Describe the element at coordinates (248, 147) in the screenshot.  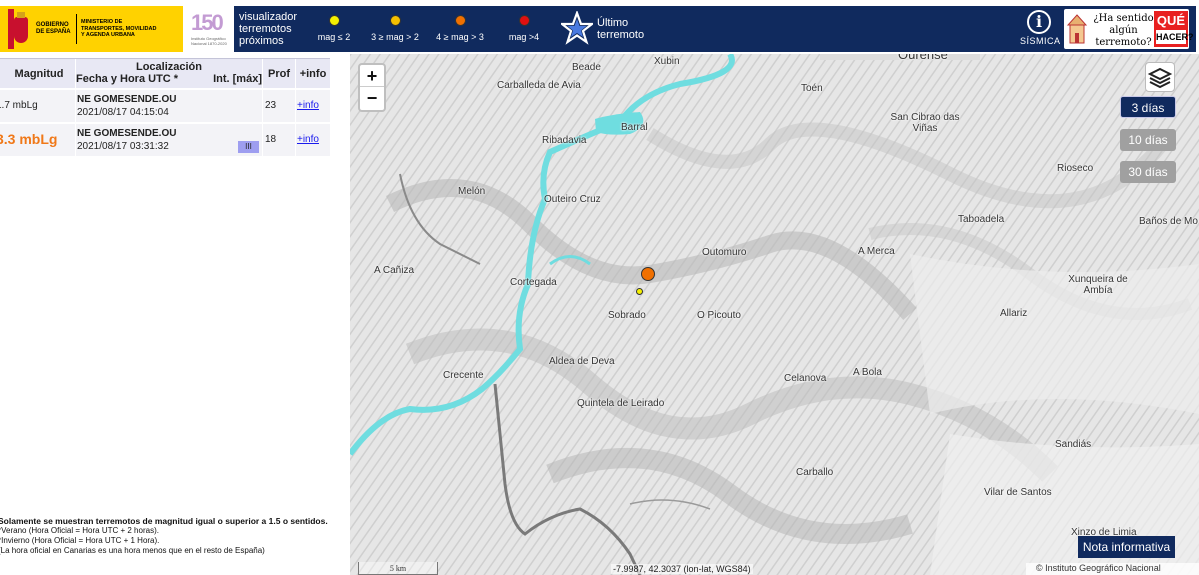
I see `row-intensity-badge: III` at that location.